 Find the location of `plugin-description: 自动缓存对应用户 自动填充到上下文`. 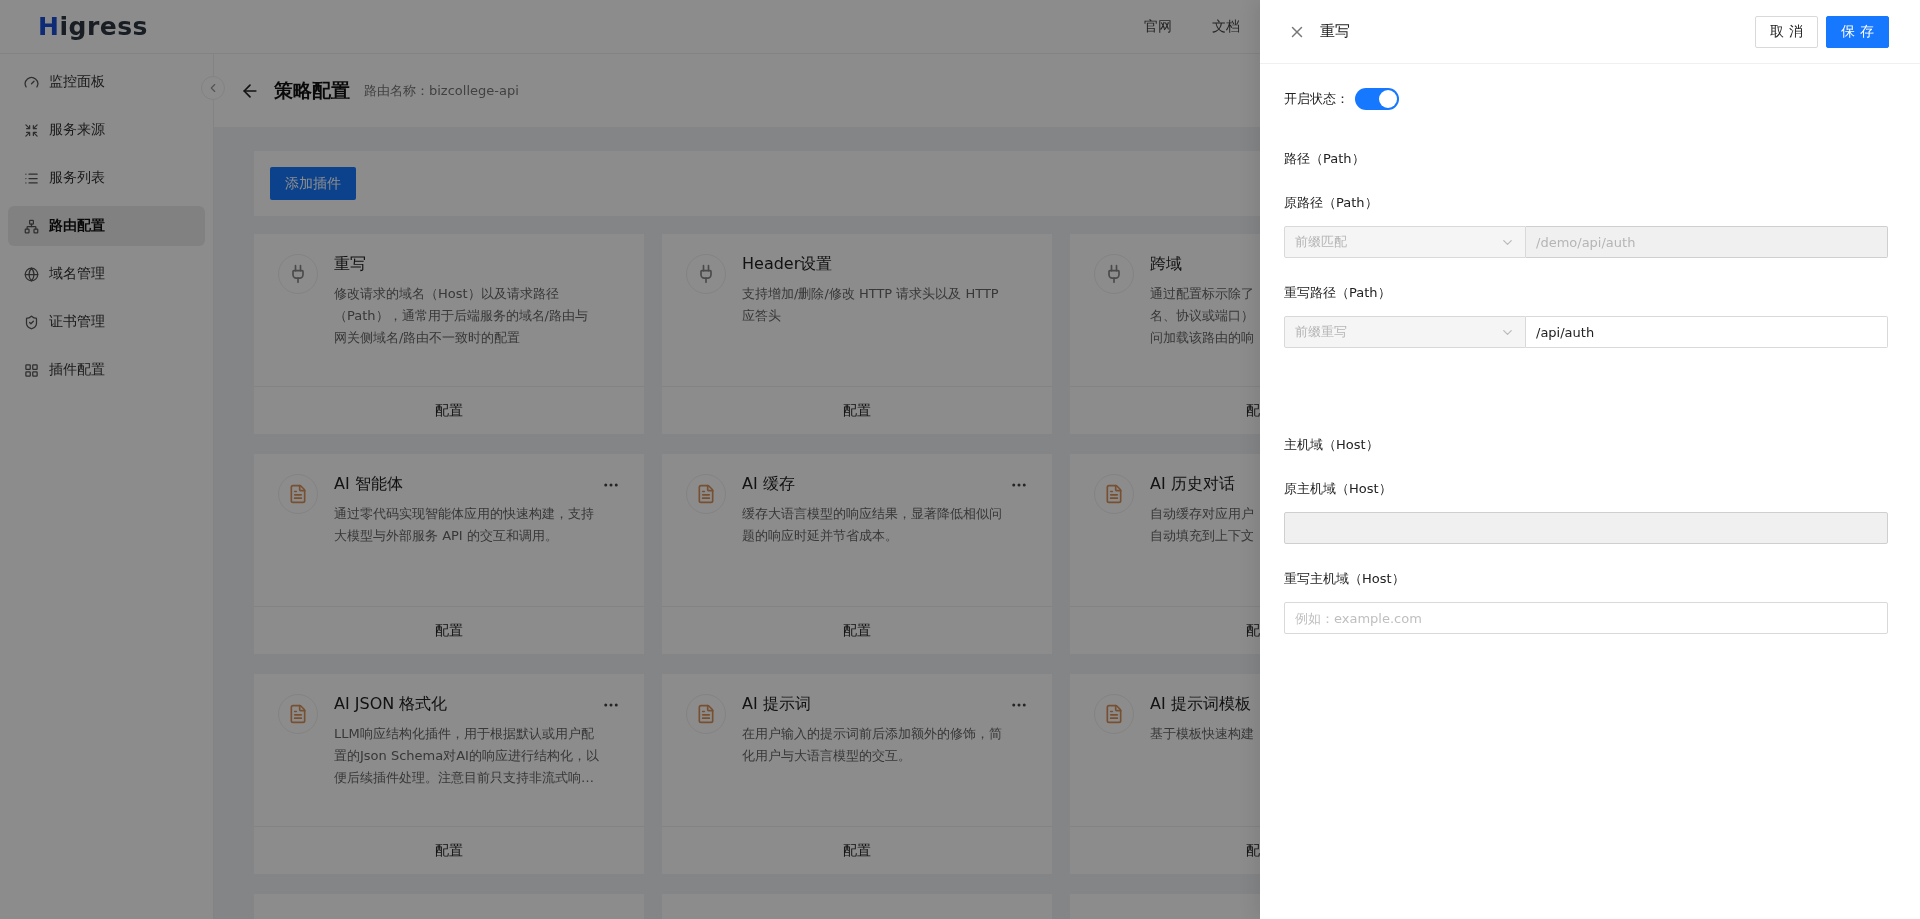

plugin-description: 自动缓存对应用户 自动填充到上下文 is located at coordinates (1202, 525).